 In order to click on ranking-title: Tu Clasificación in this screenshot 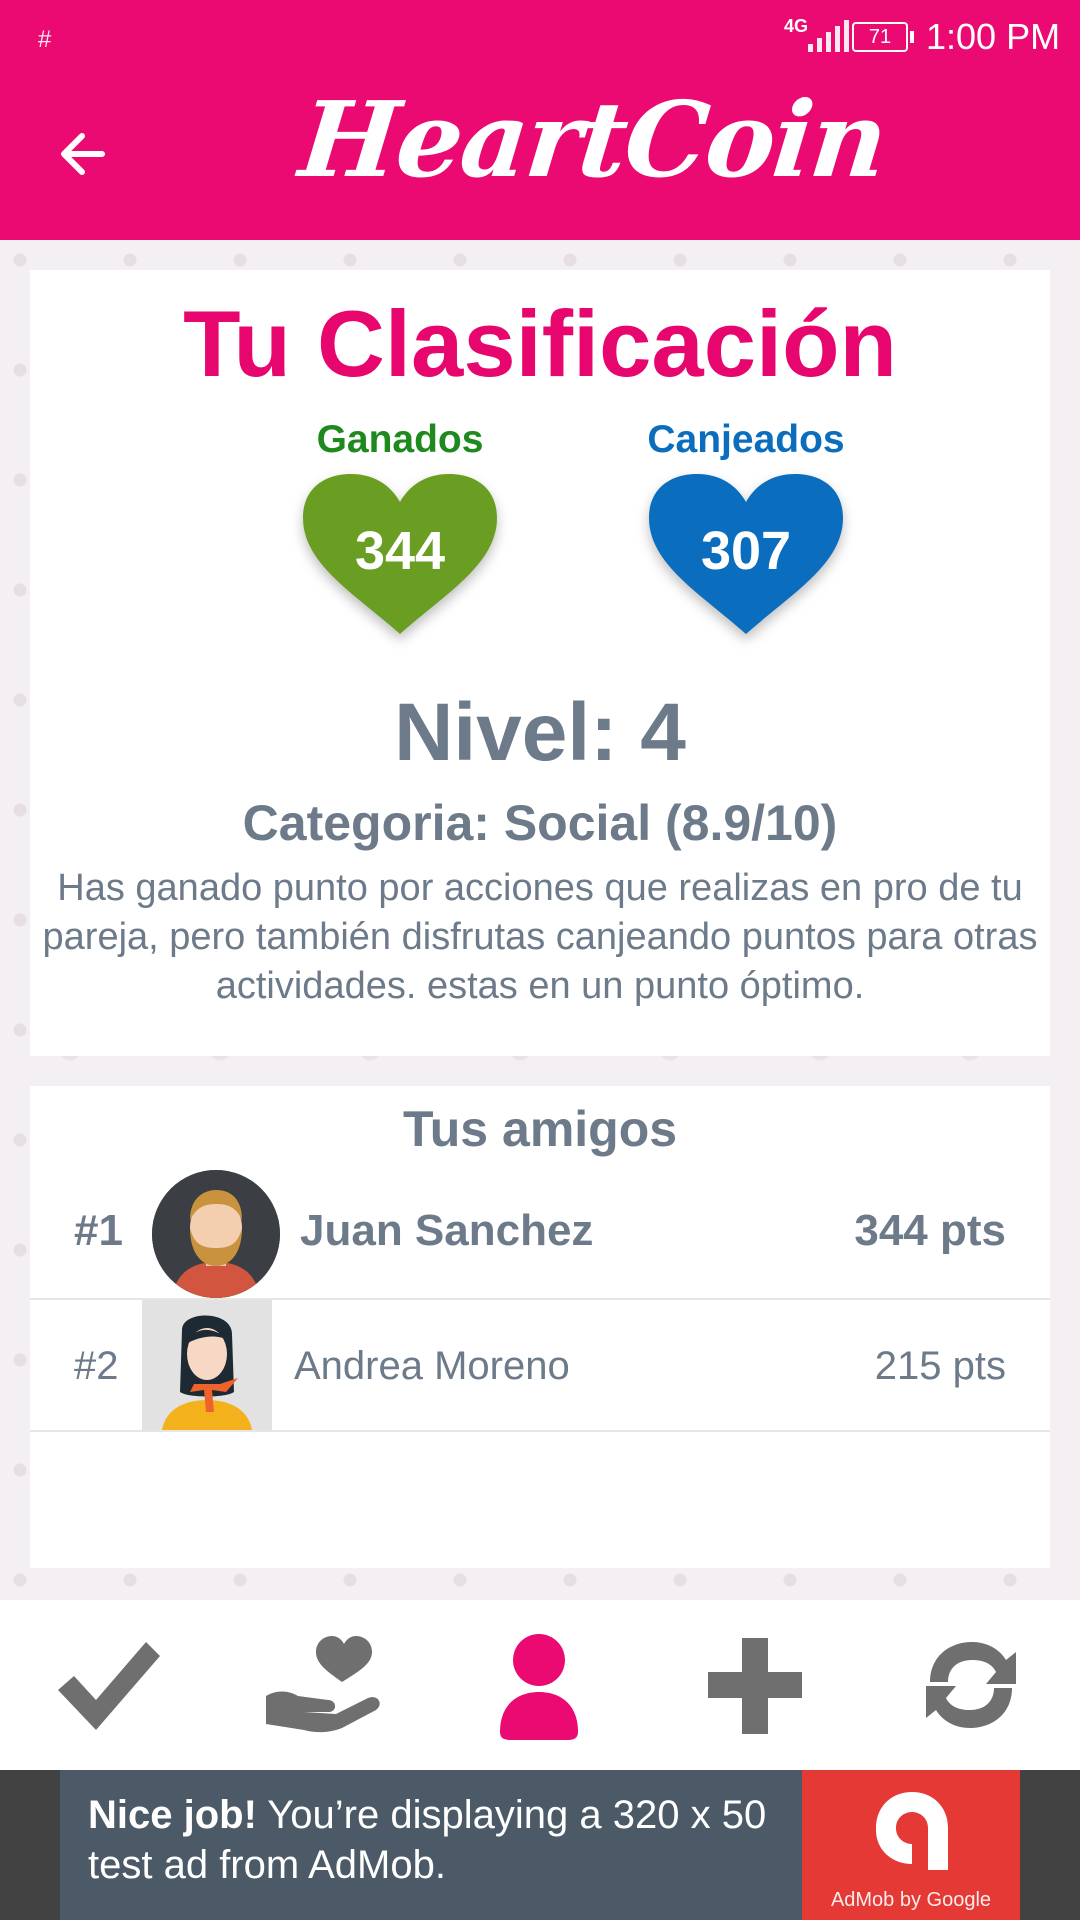, I will do `click(540, 343)`.